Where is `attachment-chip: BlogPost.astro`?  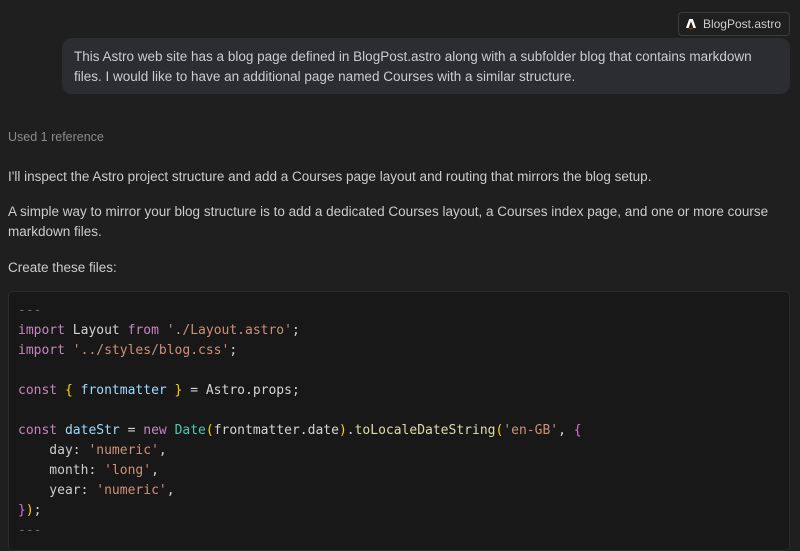
attachment-chip: BlogPost.astro is located at coordinates (733, 24).